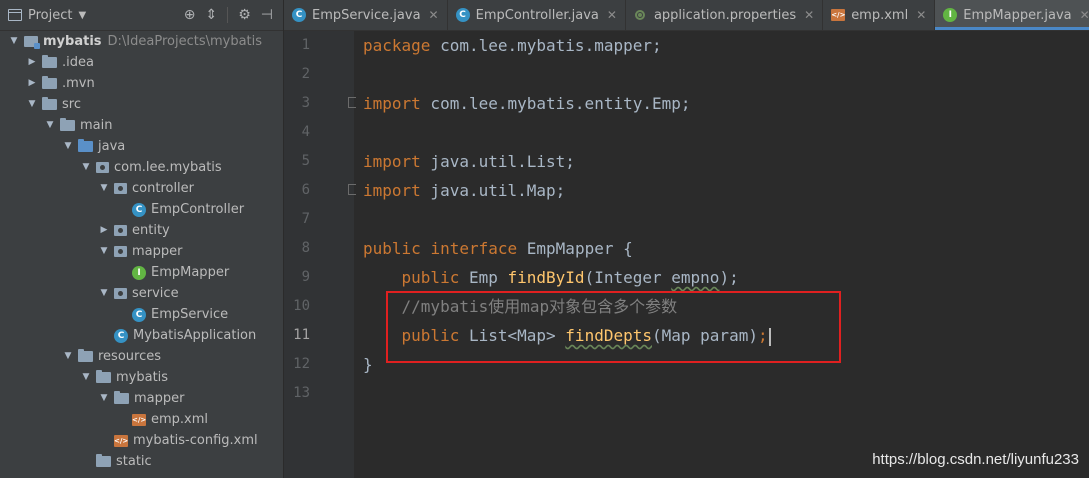  Describe the element at coordinates (130, 356) in the screenshot. I see `tree-item-label: resources` at that location.